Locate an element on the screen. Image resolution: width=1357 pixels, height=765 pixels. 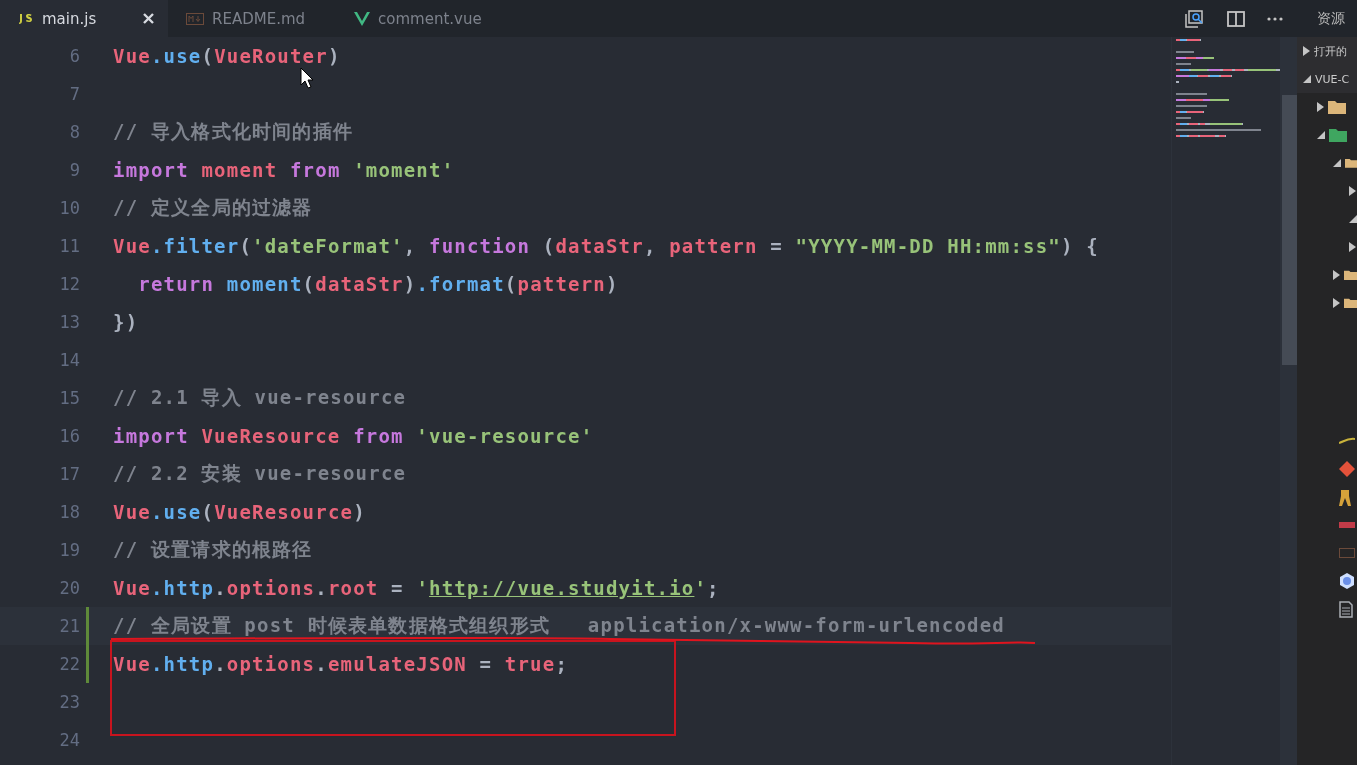
editor-tab: comment.vue is located at coordinates (420, 18).